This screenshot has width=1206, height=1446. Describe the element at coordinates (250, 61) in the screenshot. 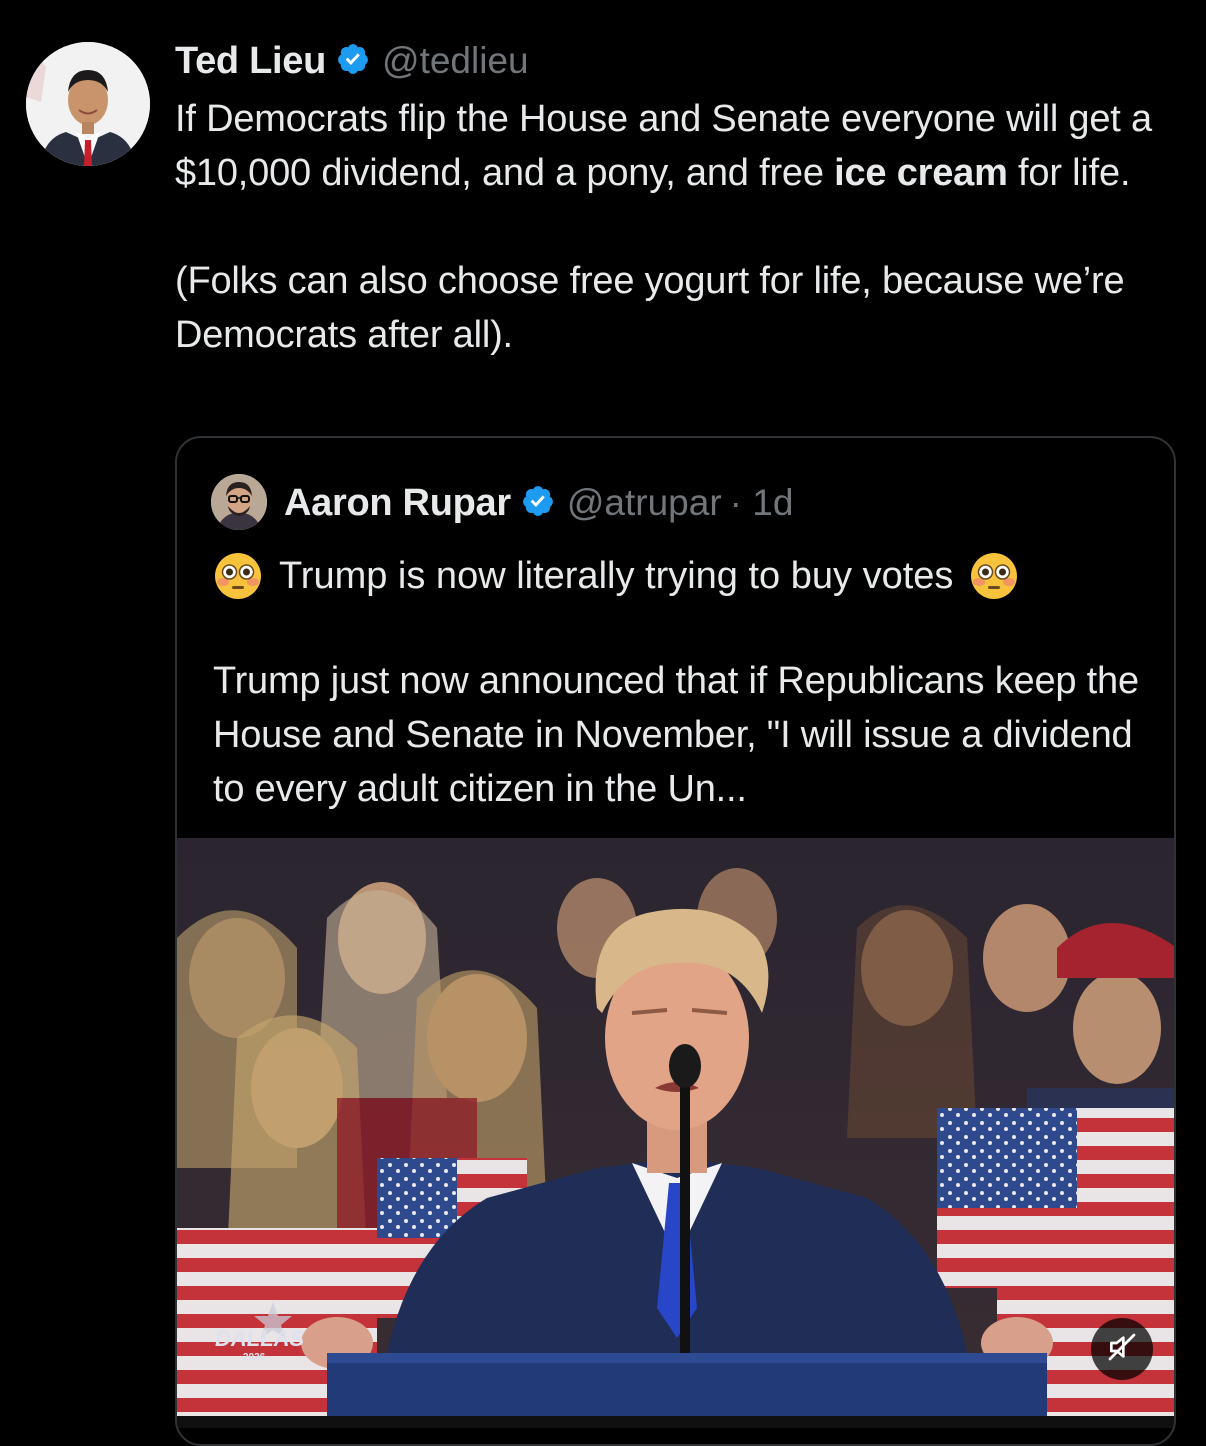

I see `author-name: Ted Lieu` at that location.